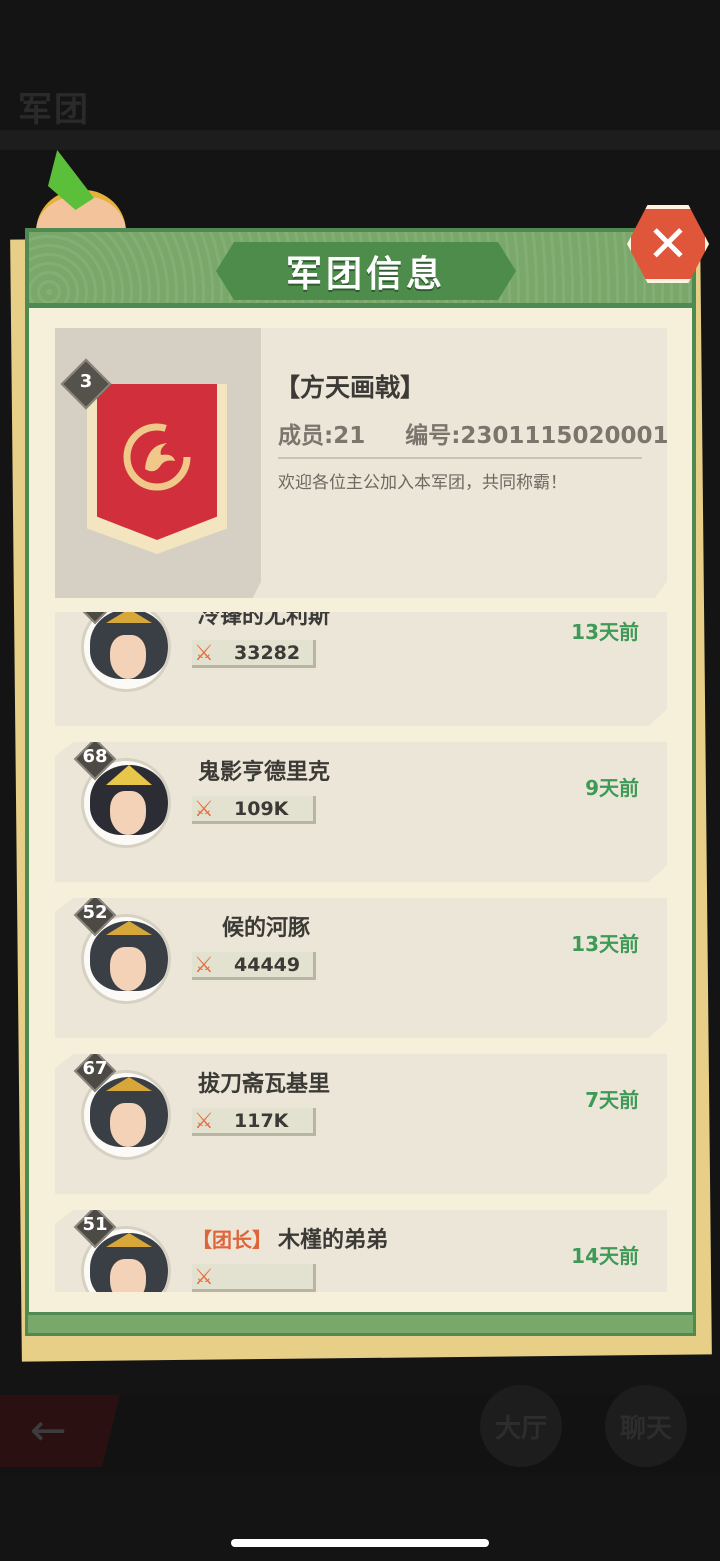 The image size is (720, 1561). What do you see at coordinates (361, 812) in the screenshot?
I see `member-row: 68 鬼影亨德里克 ⚔ 109K 9天前` at bounding box center [361, 812].